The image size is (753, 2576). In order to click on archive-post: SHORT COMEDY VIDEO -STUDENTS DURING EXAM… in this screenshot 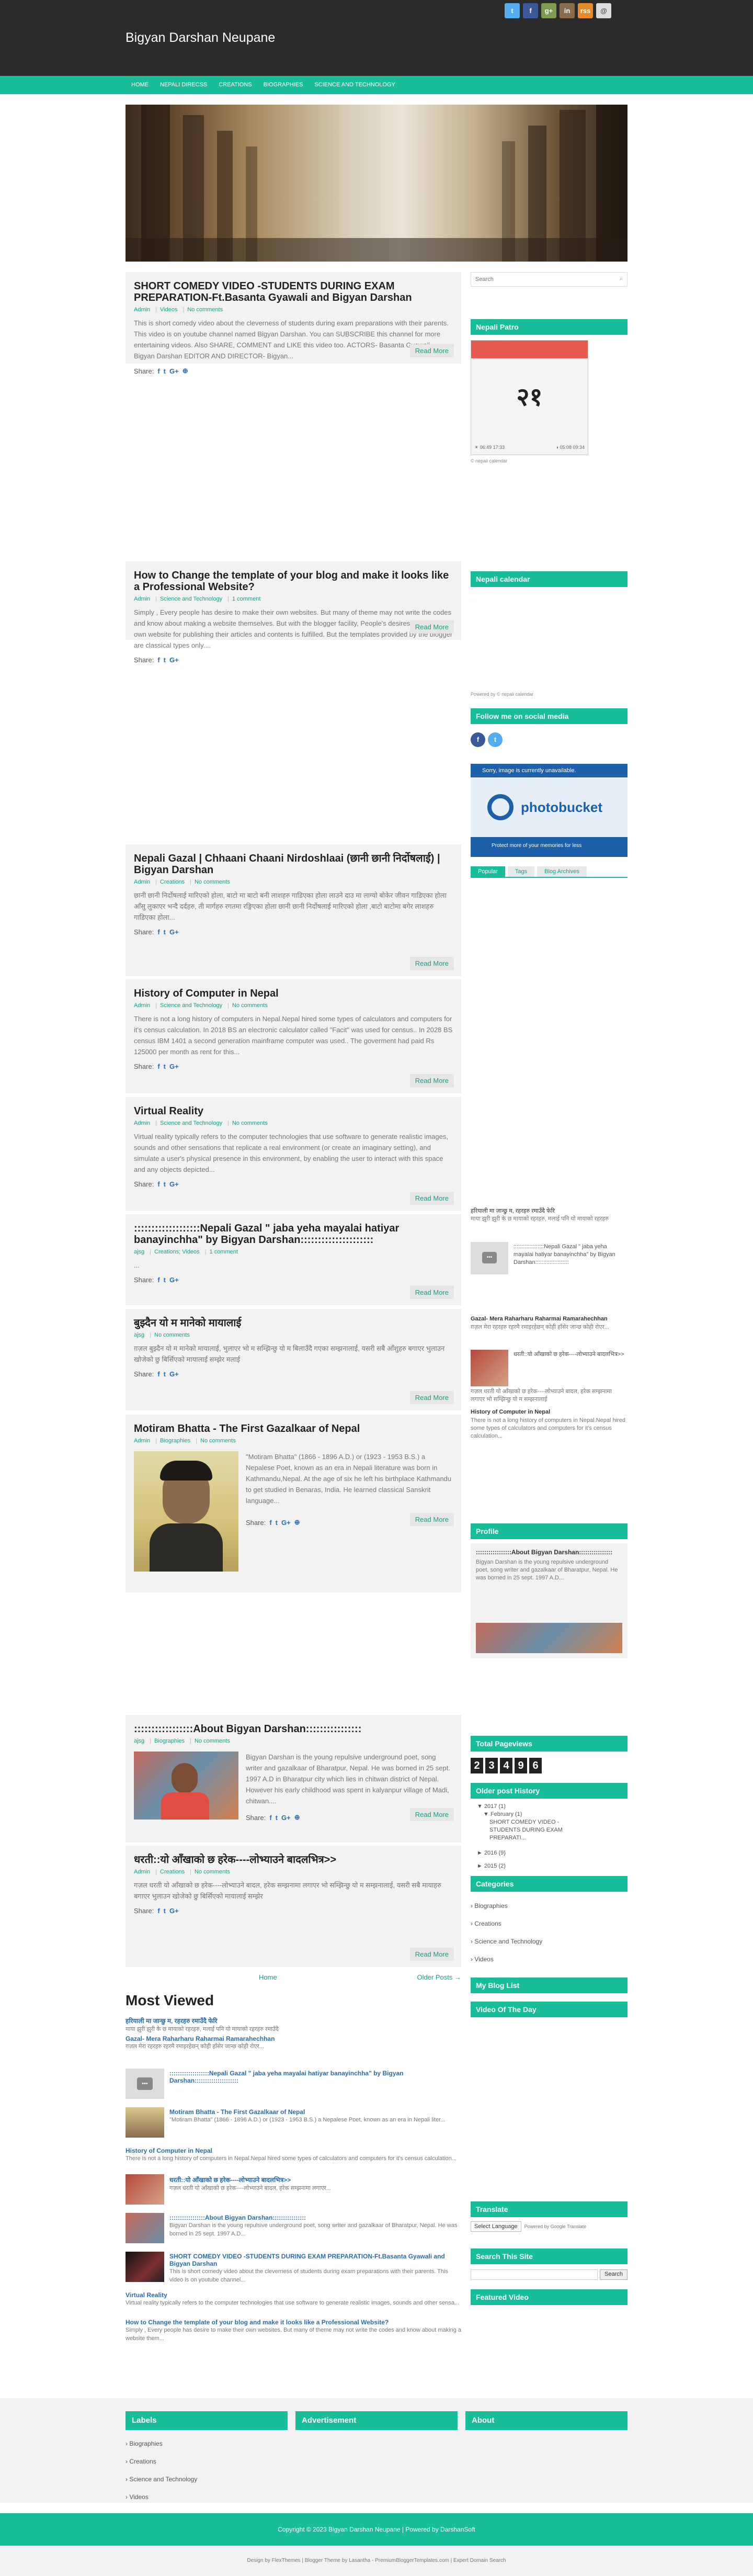, I will do `click(529, 1830)`.